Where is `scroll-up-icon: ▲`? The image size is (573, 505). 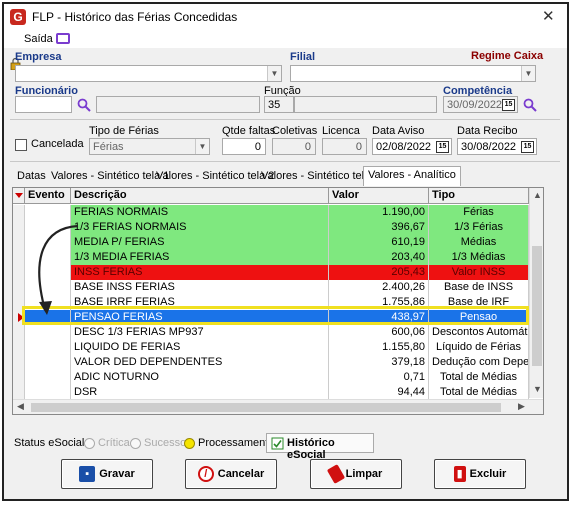
scroll-up-icon: ▲ is located at coordinates (537, 195).